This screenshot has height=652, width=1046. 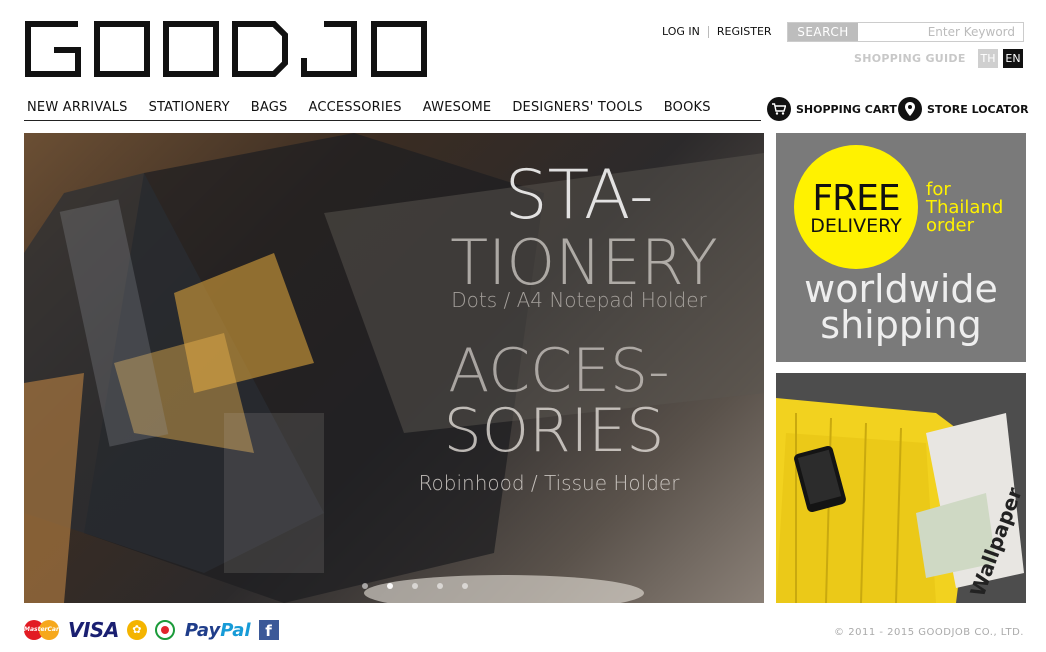 I want to click on nav-item-stationery: STATIONERY, so click(x=189, y=110).